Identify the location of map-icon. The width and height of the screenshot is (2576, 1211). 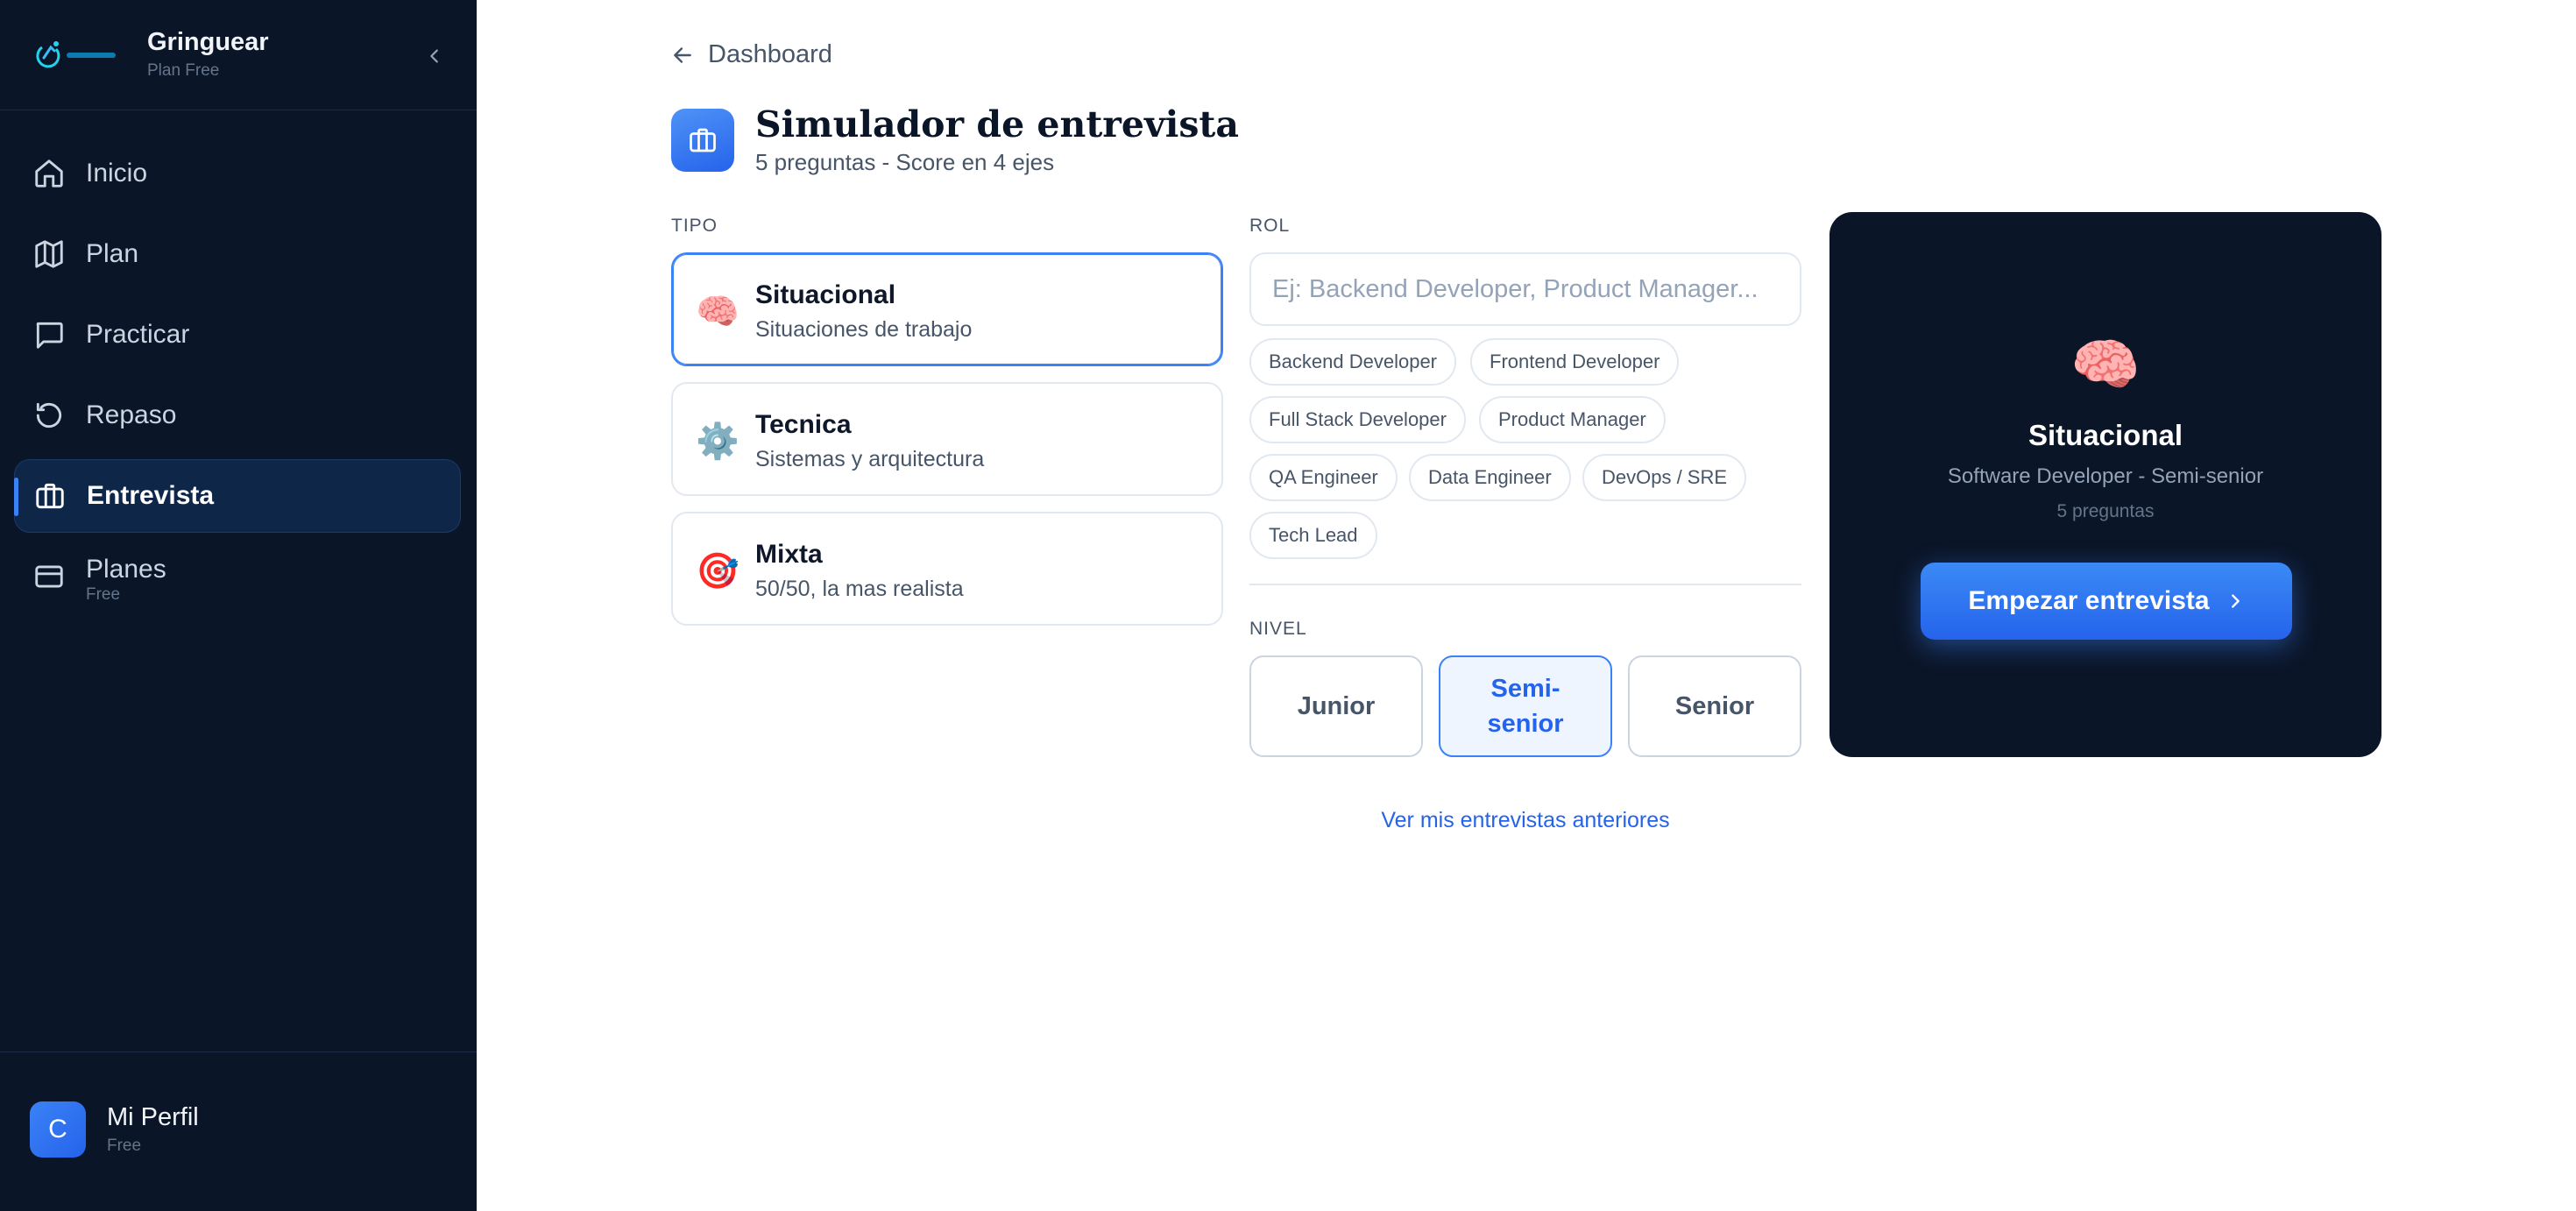
(49, 254).